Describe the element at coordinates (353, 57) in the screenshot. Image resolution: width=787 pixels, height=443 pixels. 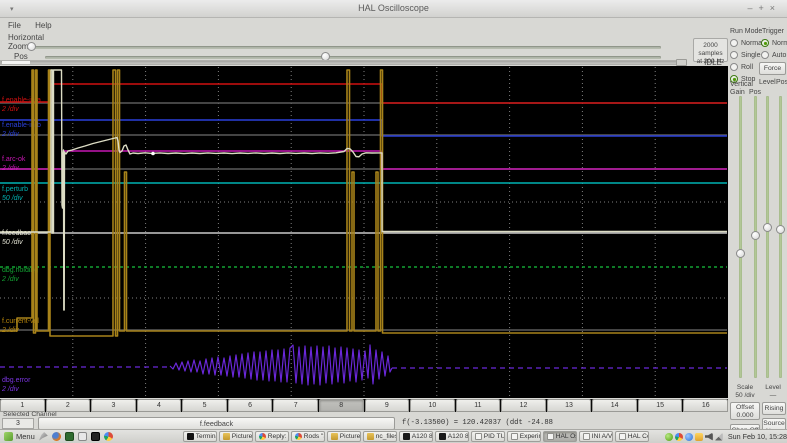
I see `pos-slider-track` at that location.